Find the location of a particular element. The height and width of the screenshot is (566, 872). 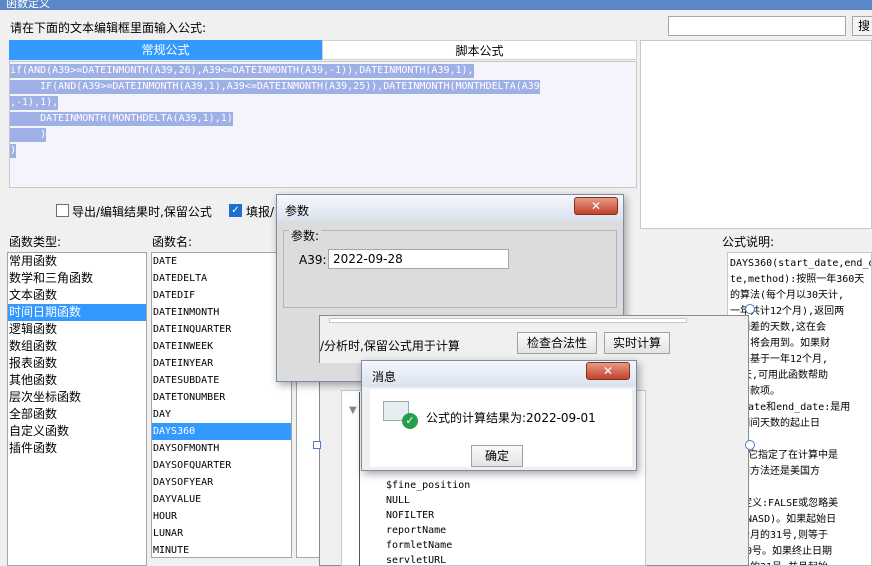

params-dialog-titlebar is located at coordinates (450, 208).